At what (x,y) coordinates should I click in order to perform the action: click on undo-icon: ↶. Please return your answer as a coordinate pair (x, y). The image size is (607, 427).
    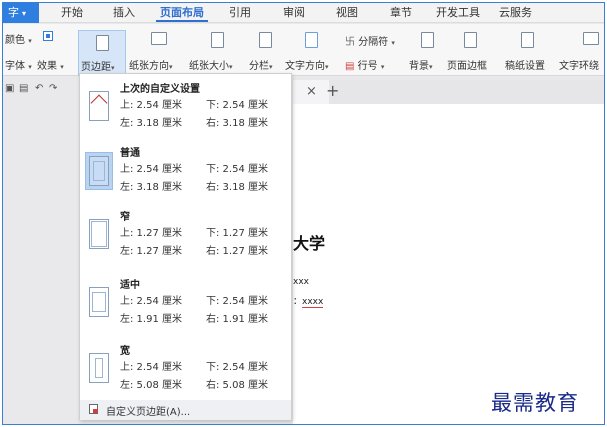
    Looking at the image, I should click on (39, 88).